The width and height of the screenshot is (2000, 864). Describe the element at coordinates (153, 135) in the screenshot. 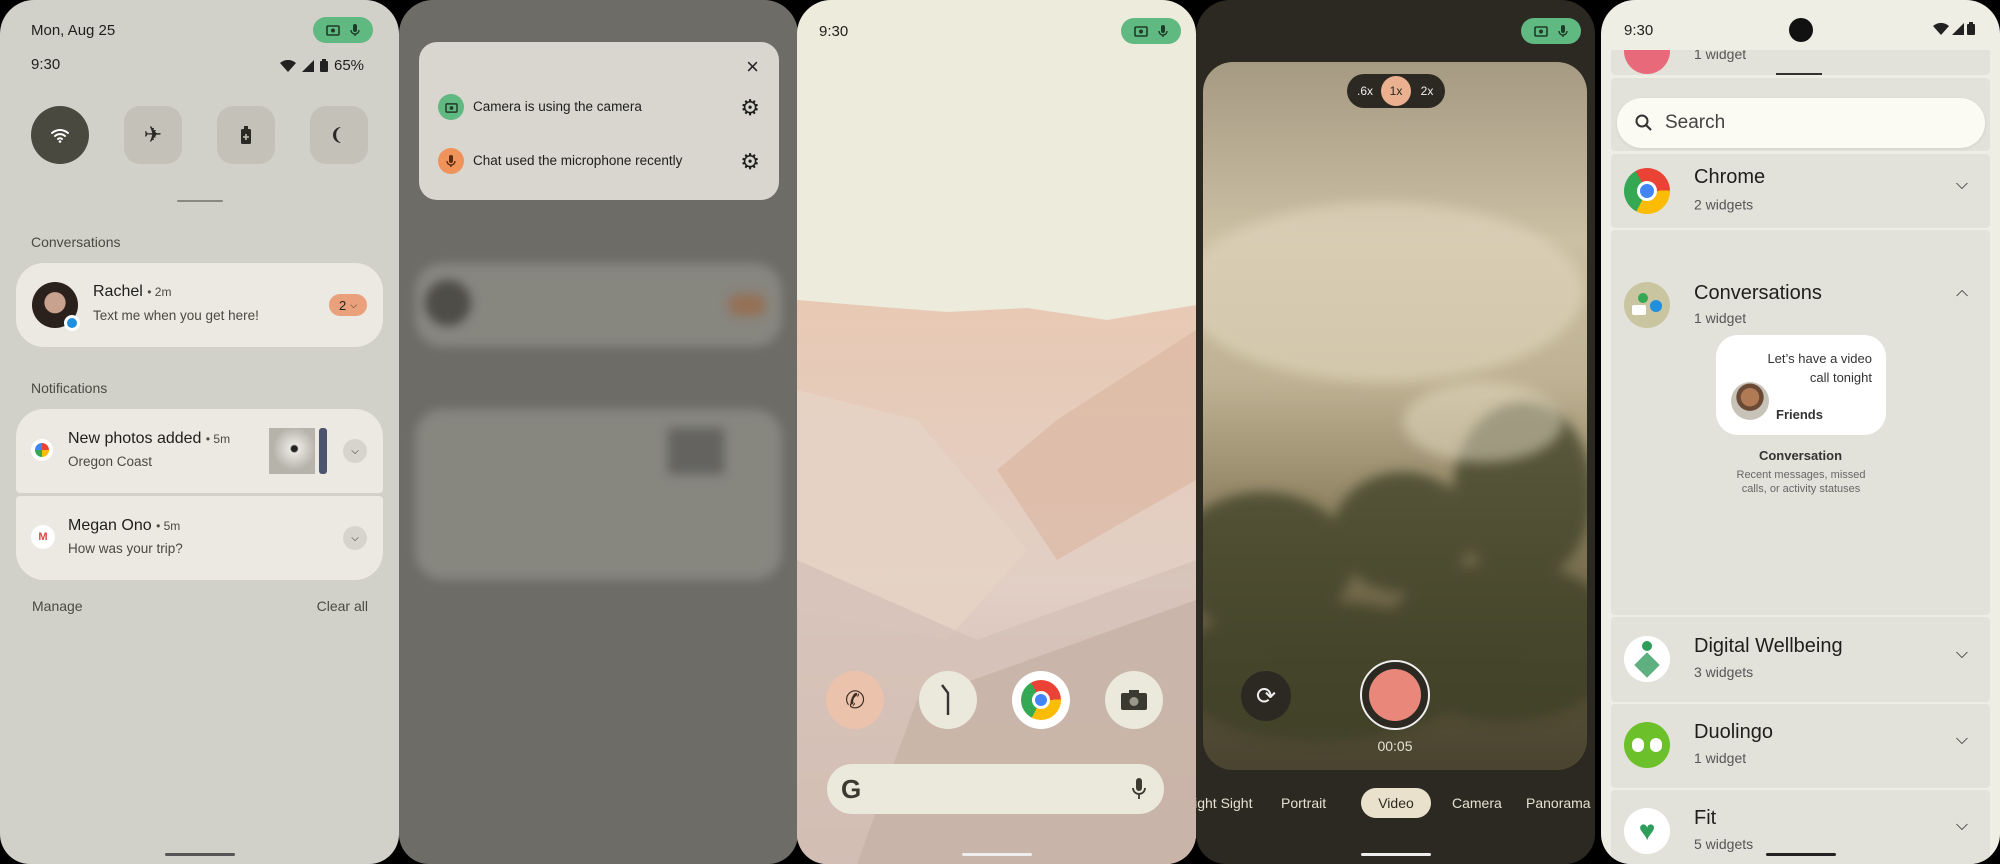

I see `airplane-mode-tile: ✈` at that location.